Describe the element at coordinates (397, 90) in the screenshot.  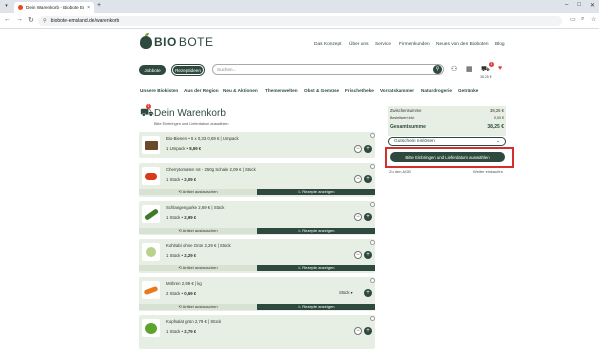
I see `cat-vorratskammer: Vorratskammer` at that location.